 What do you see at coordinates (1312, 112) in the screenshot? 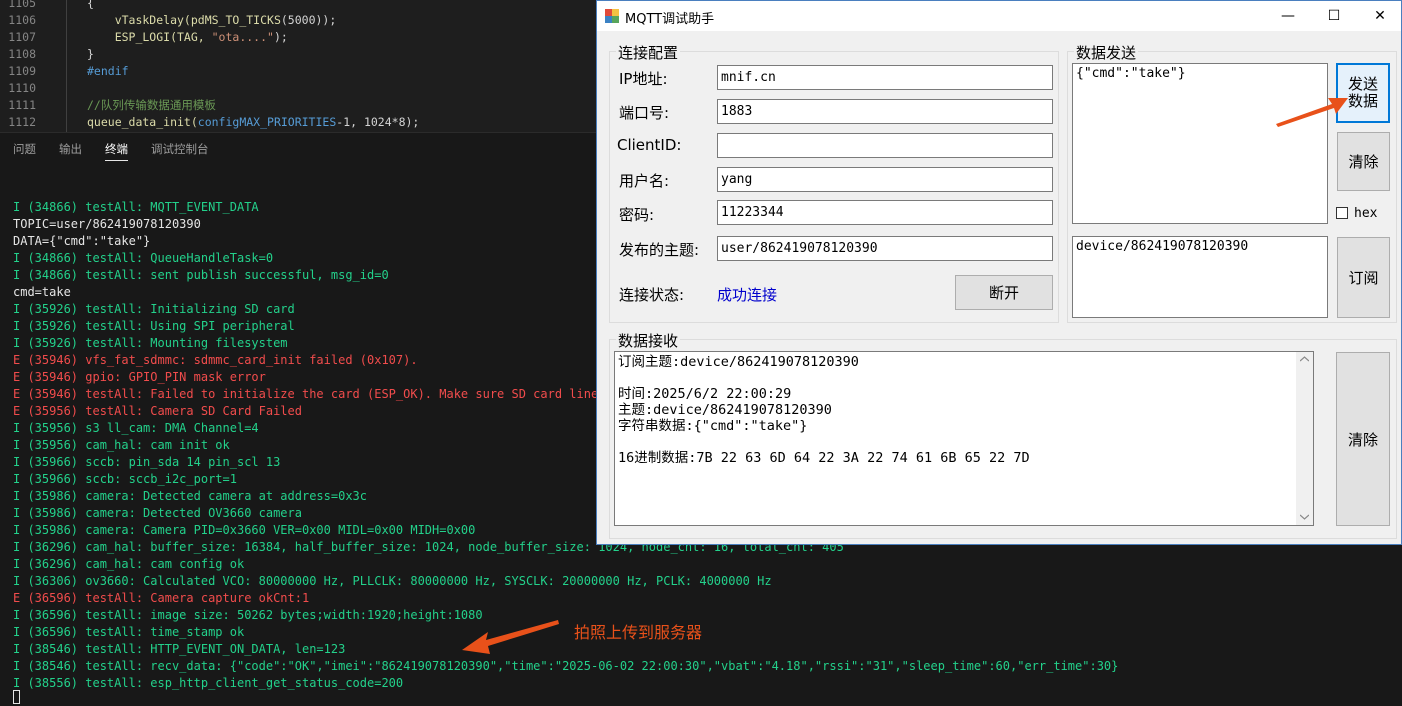
I see `send-arrow-icon` at bounding box center [1312, 112].